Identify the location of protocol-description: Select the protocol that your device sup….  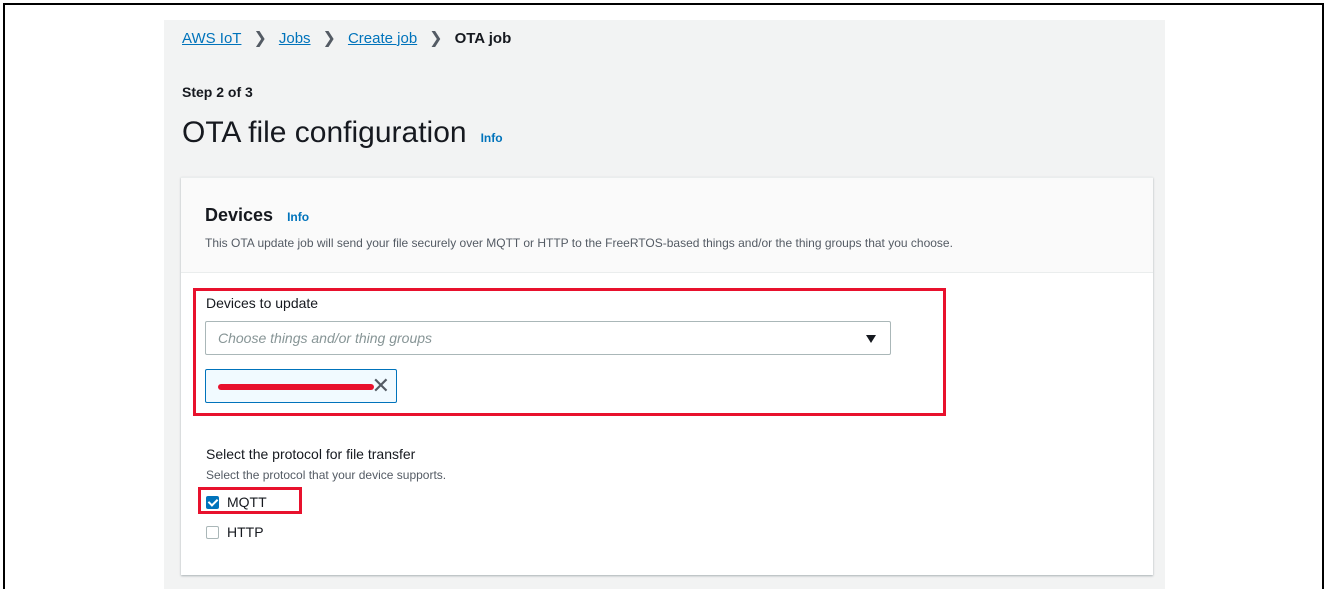
(326, 475).